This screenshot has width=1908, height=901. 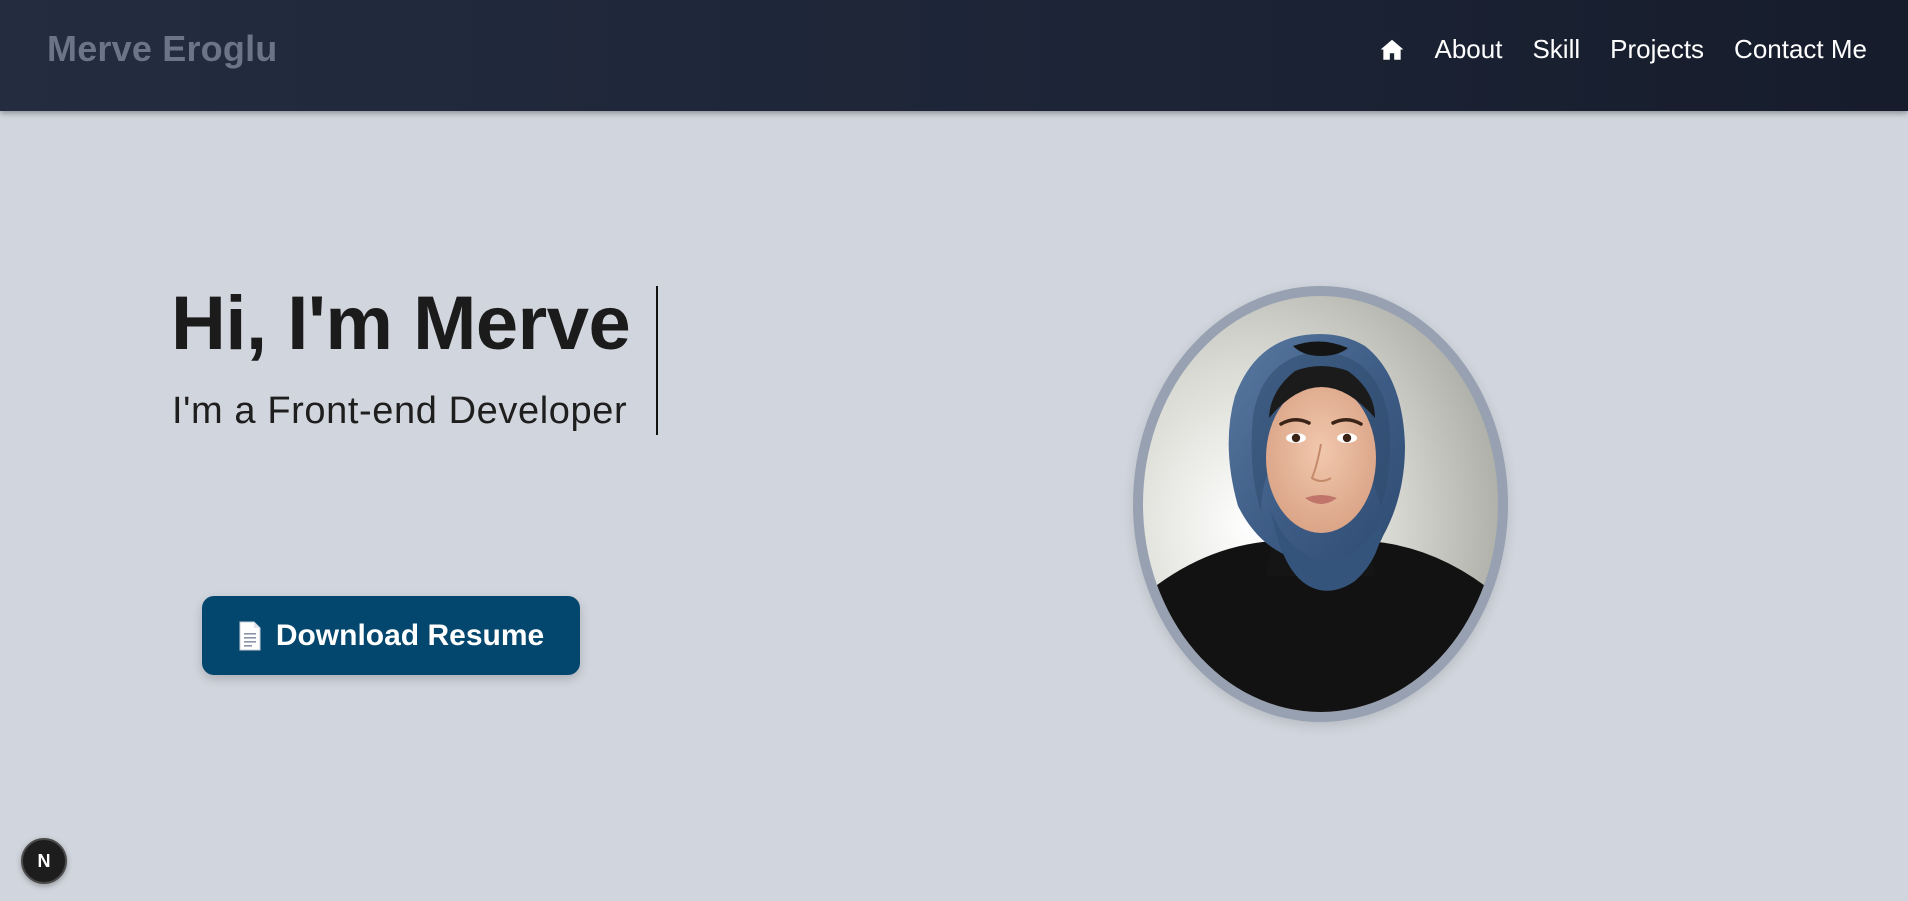 I want to click on nav-link-about: About, so click(x=1469, y=49).